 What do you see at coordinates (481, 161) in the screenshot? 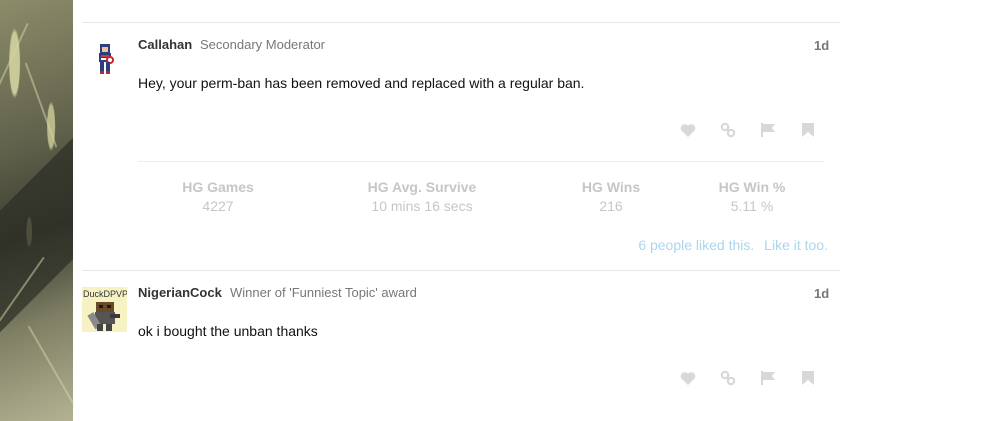
I see `stats-divider` at bounding box center [481, 161].